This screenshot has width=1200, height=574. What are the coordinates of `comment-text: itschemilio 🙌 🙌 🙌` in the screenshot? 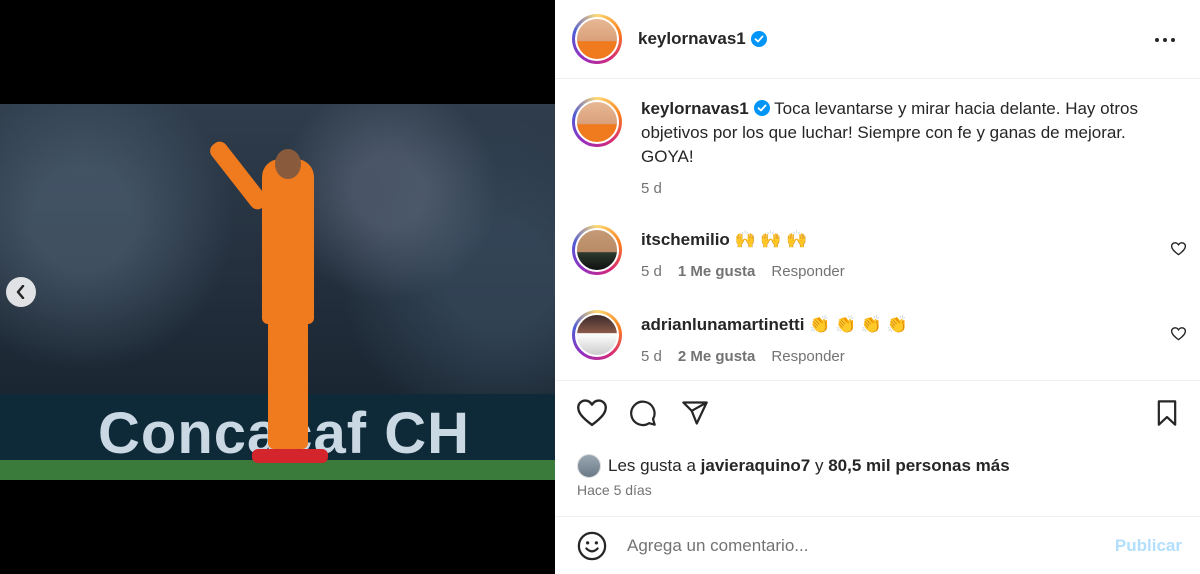 It's located at (901, 240).